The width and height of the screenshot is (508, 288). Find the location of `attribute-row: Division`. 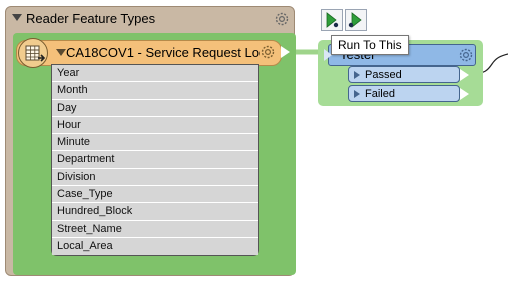

attribute-row: Division is located at coordinates (155, 177).